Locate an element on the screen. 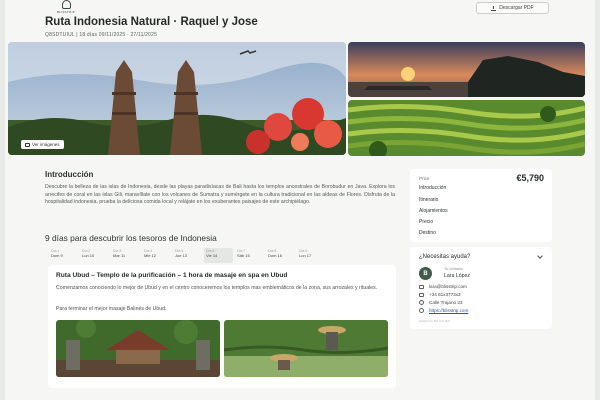 This screenshot has height=400, width=600. nav-link-precio: Precio is located at coordinates (426, 222).